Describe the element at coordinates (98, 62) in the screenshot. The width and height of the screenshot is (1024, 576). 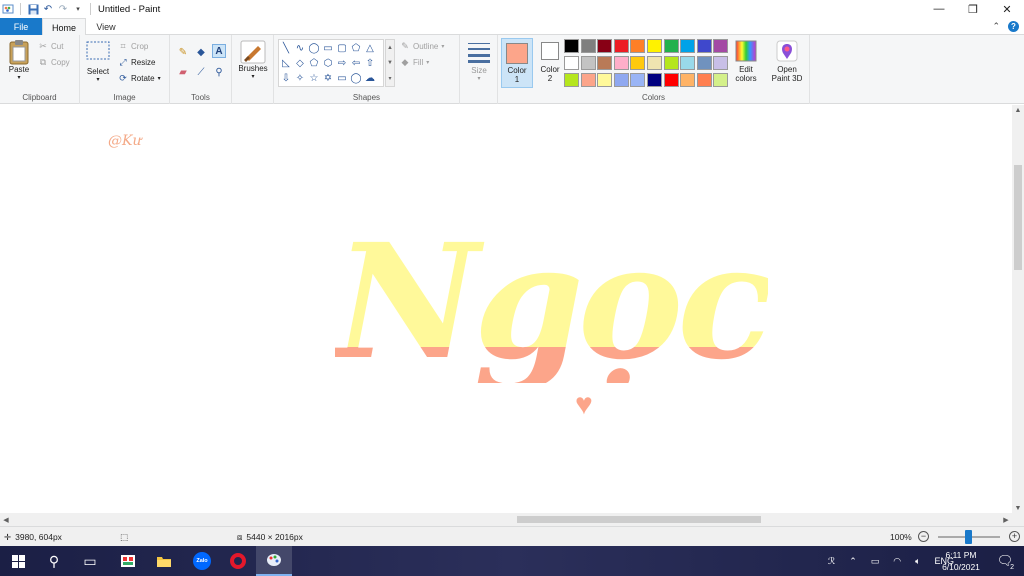
I see `select-button: Select ▾` at that location.